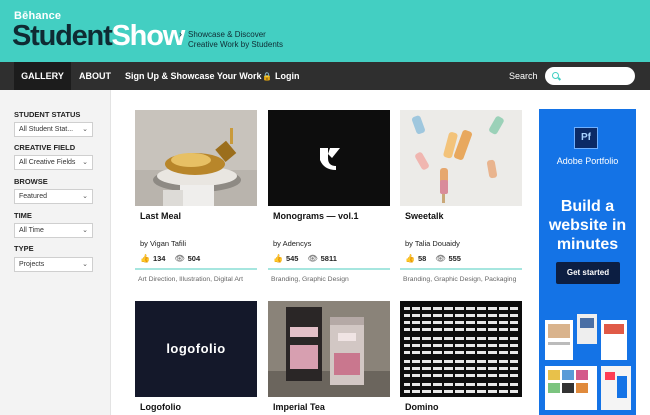  What do you see at coordinates (587, 225) in the screenshot?
I see `ad-headline: Build a website in minutes` at bounding box center [587, 225].